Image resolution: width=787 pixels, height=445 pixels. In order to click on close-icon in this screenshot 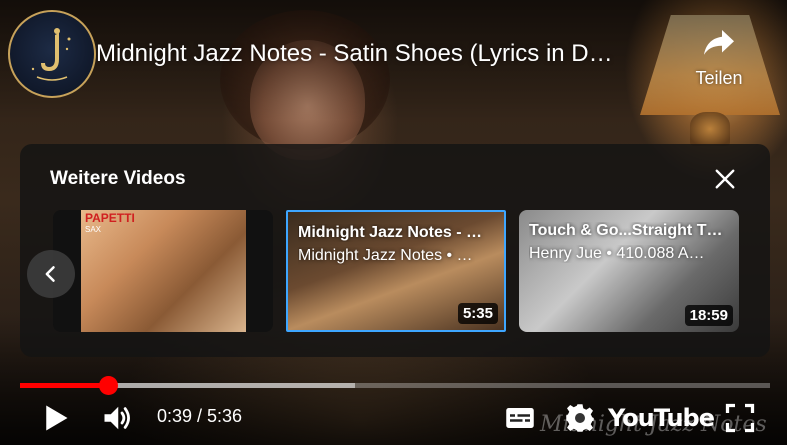, I will do `click(725, 179)`.